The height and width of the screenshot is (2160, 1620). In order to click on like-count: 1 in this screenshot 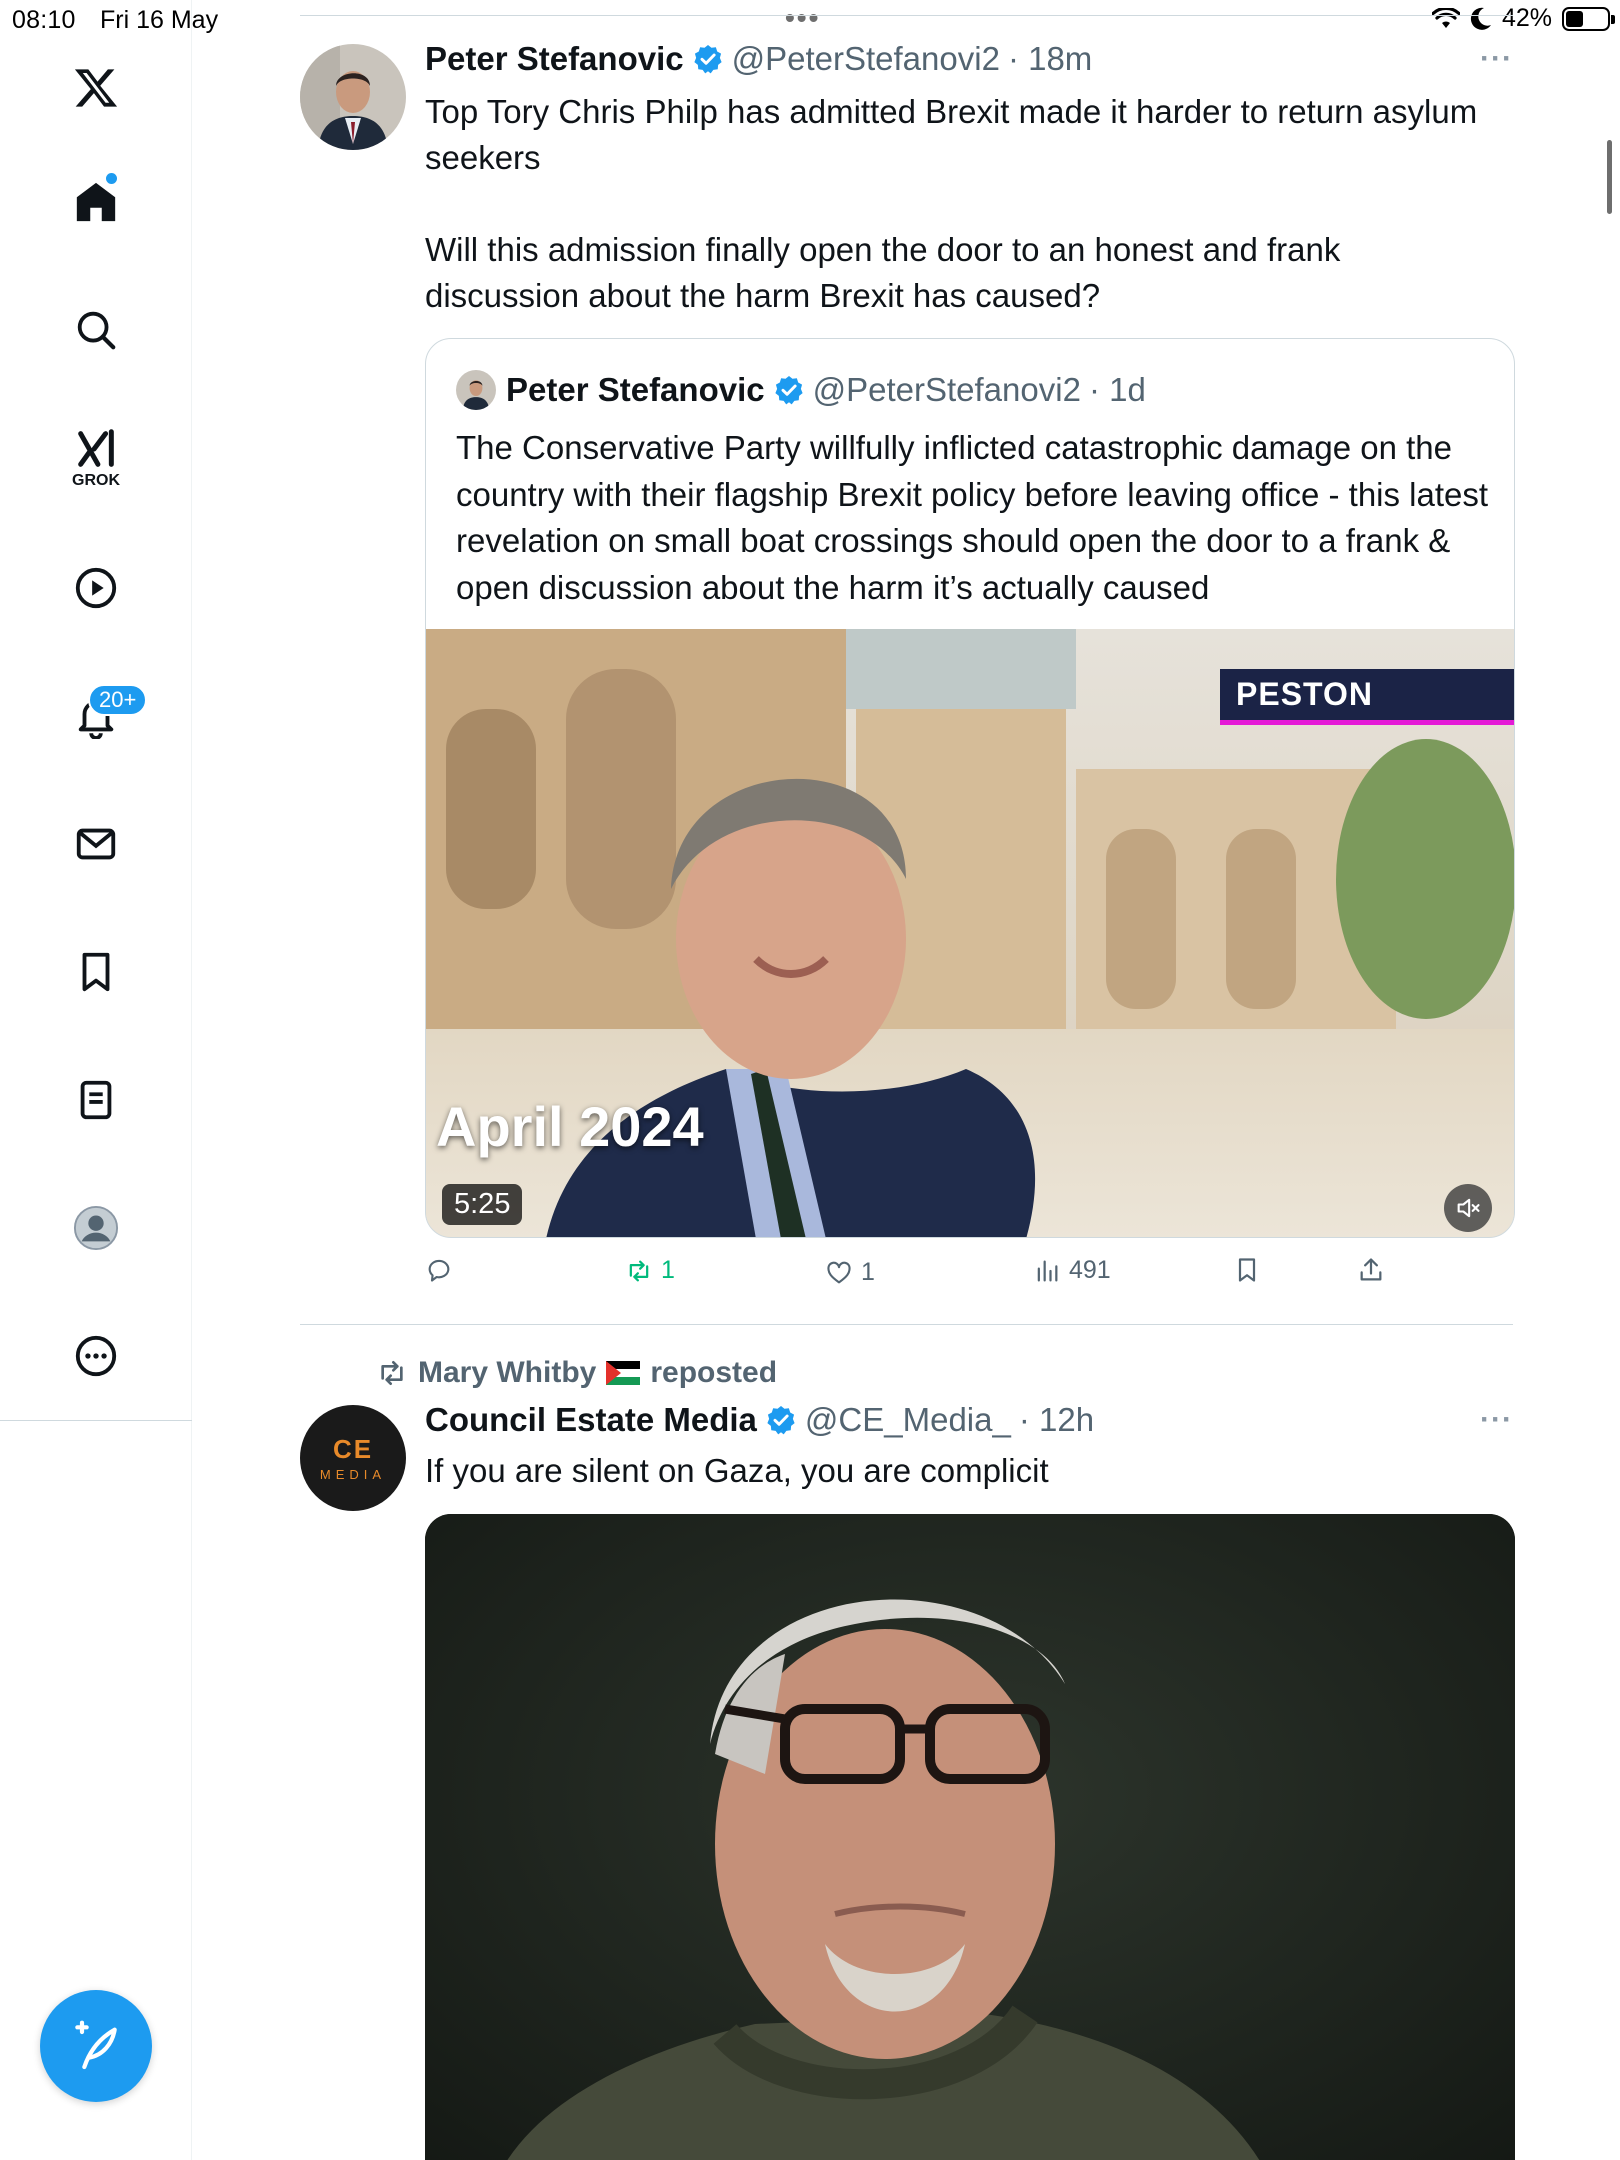, I will do `click(868, 1272)`.